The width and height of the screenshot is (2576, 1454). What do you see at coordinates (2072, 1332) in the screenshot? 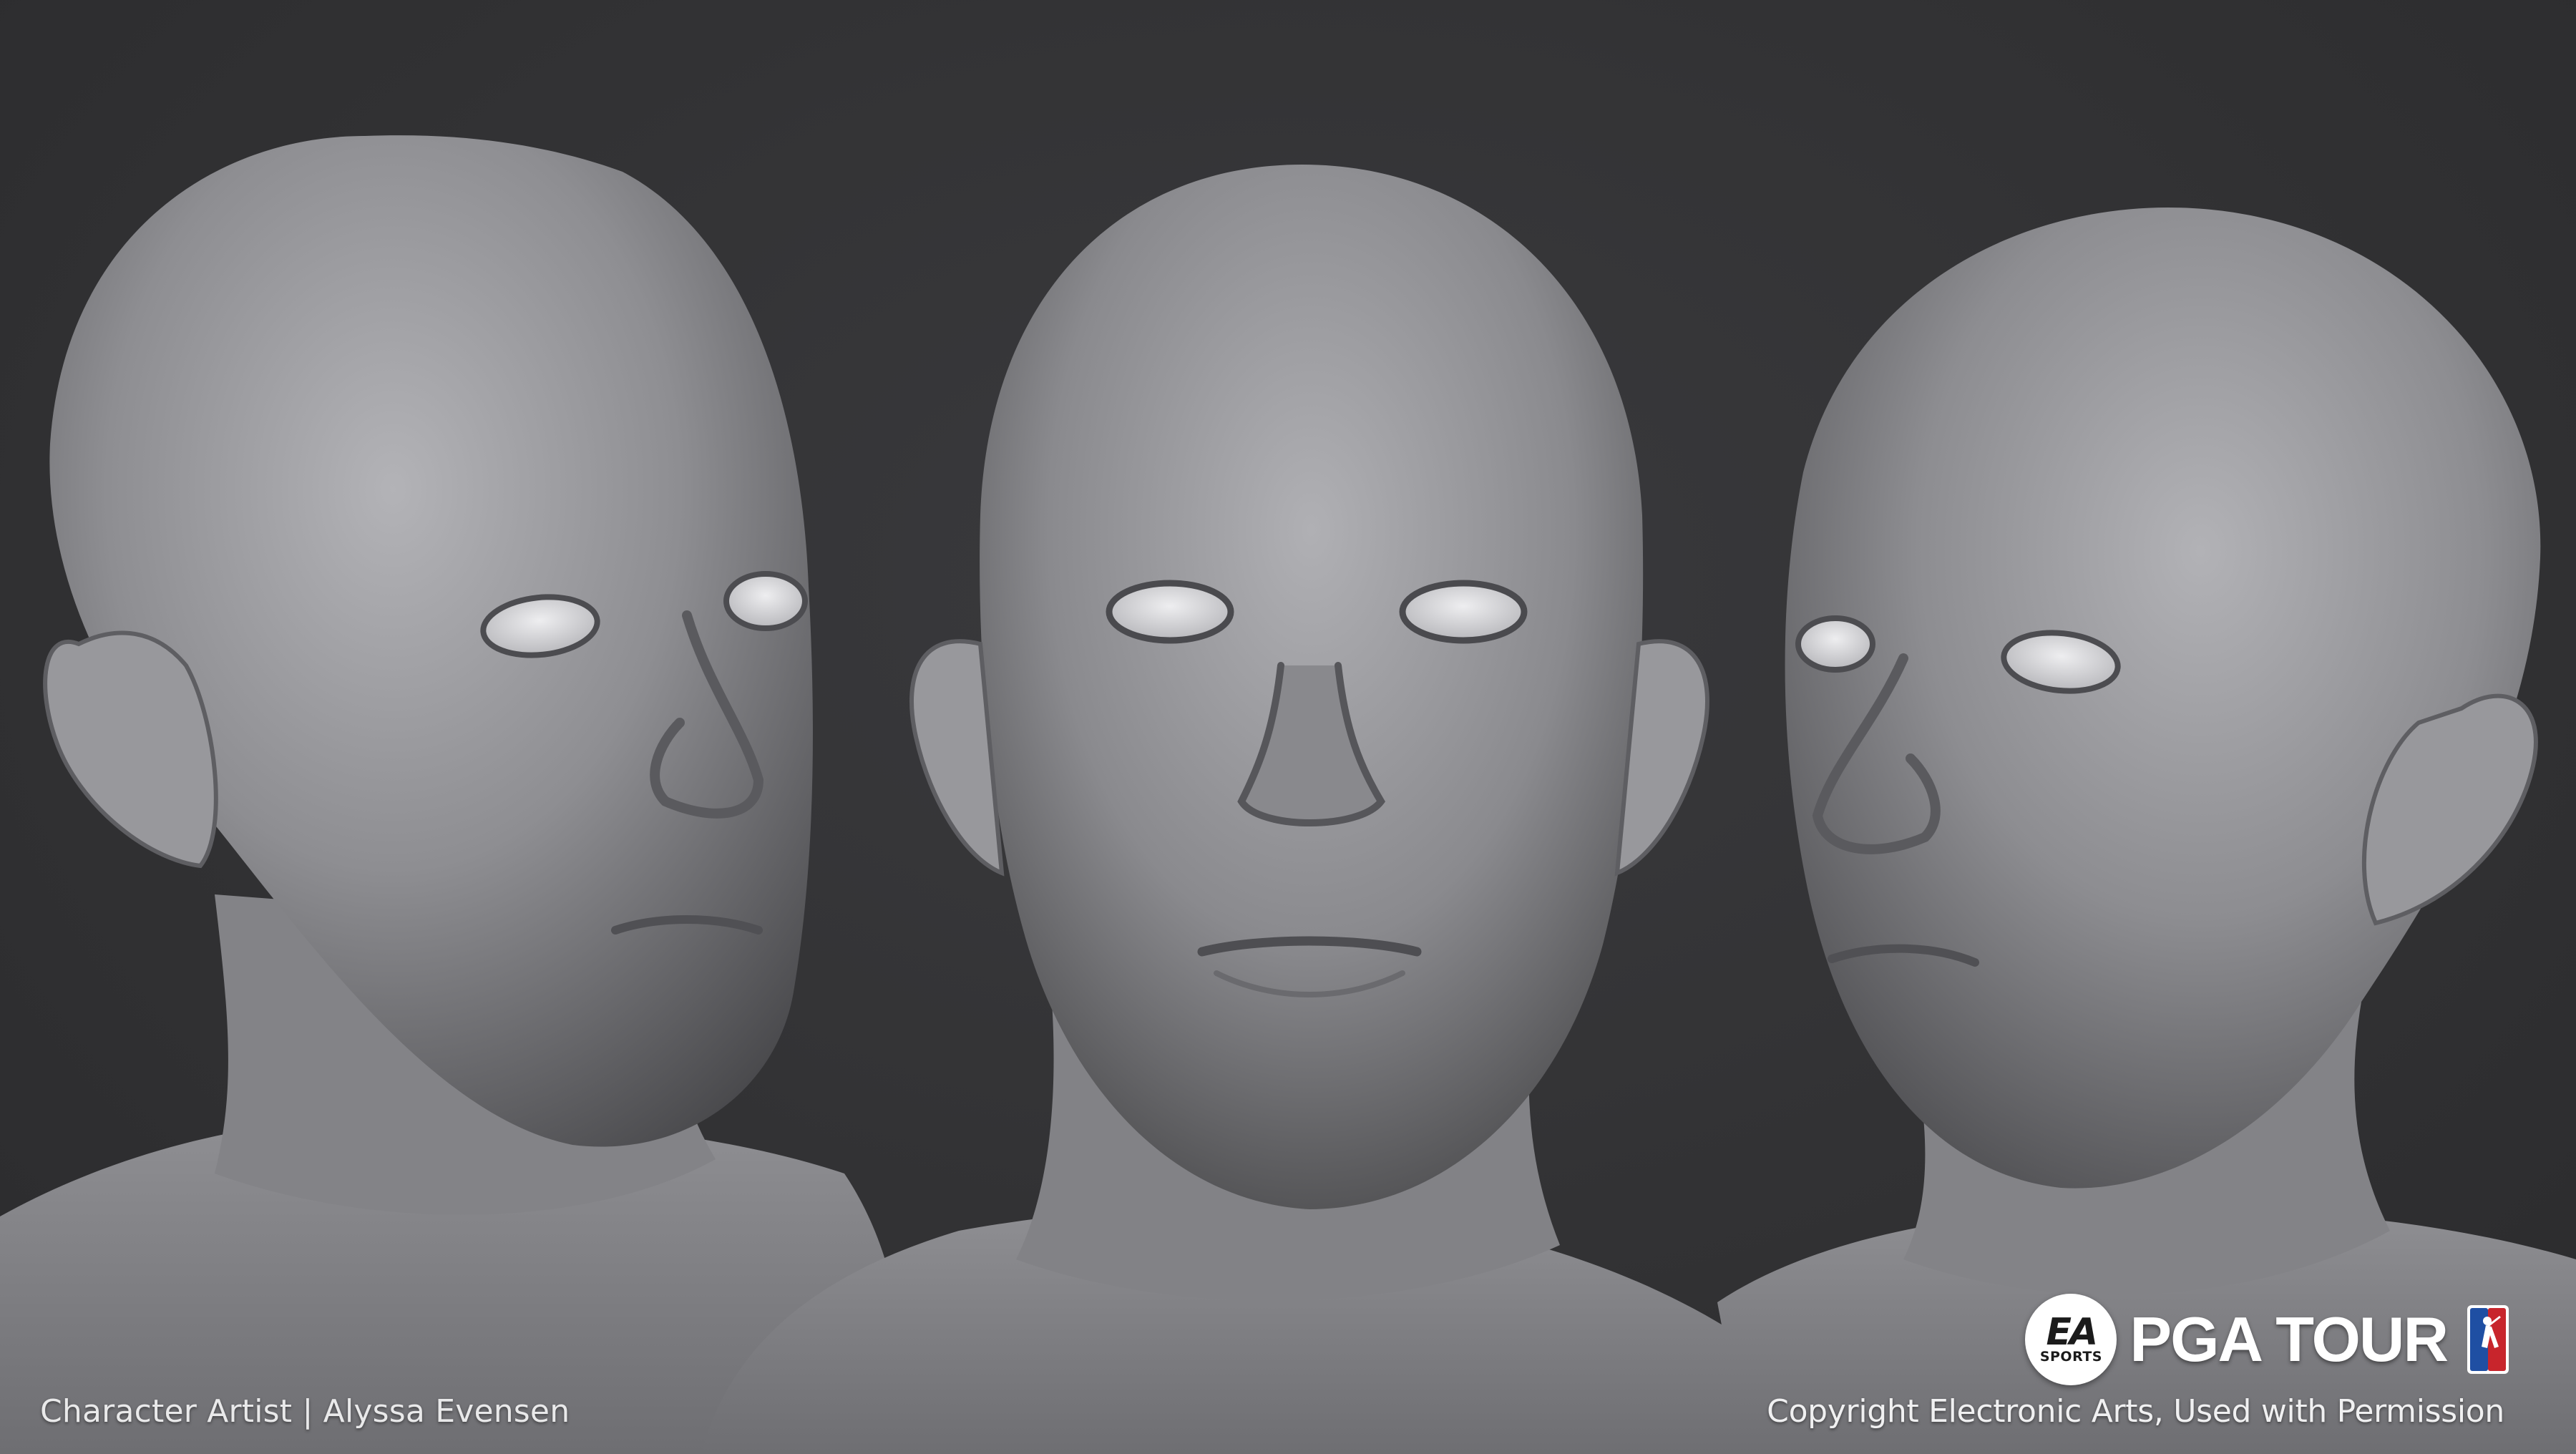
I see `ea-mark: EA` at bounding box center [2072, 1332].